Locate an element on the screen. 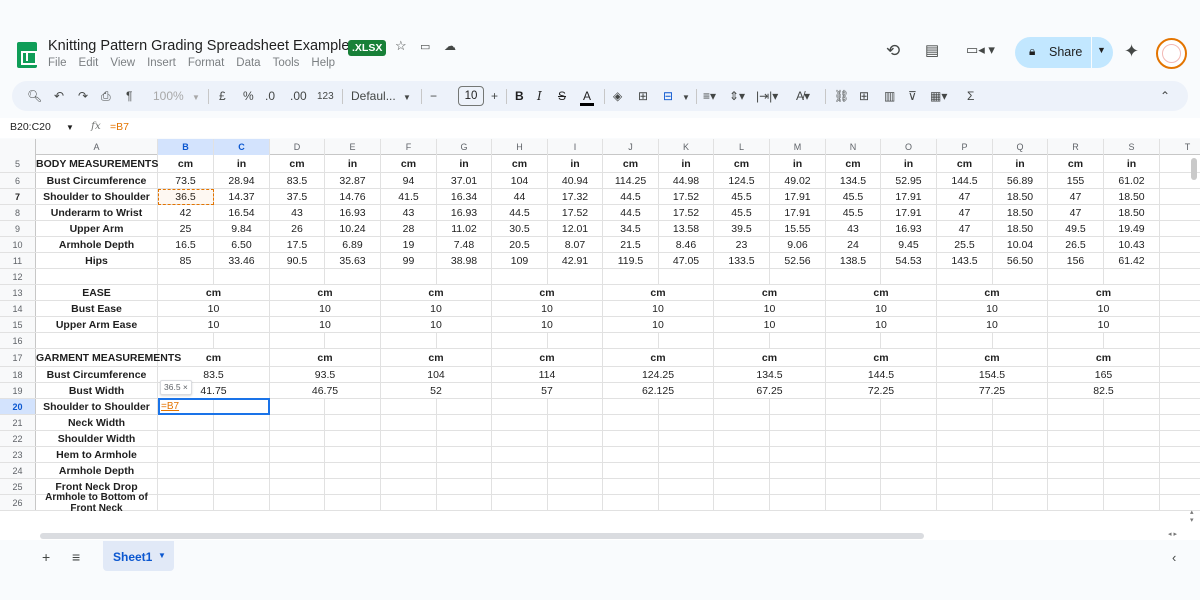 This screenshot has height=600, width=1200. select-all-corner is located at coordinates (18, 147).